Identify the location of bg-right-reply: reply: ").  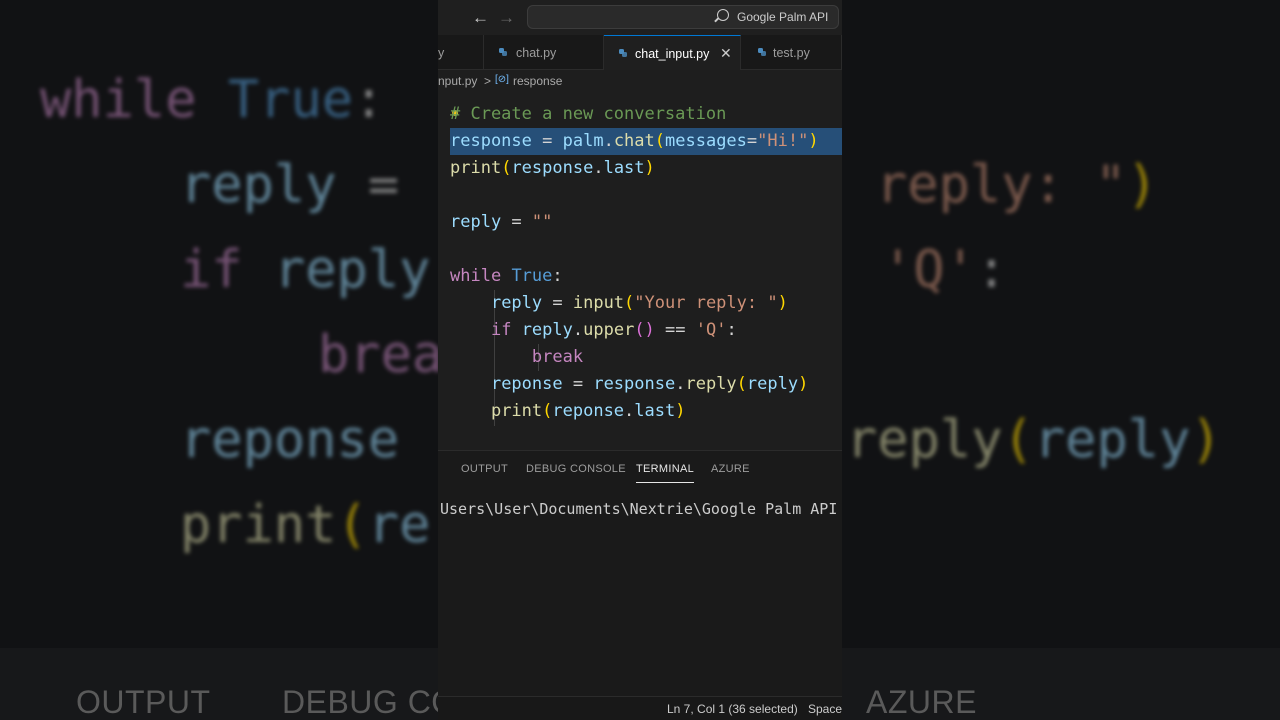
(1017, 185).